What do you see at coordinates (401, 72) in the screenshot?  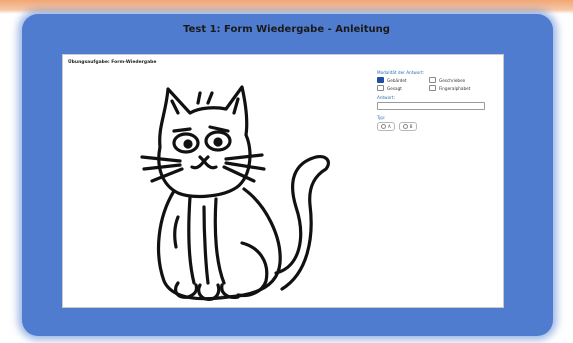 I see `modality-label: Modalität der Antwort:` at bounding box center [401, 72].